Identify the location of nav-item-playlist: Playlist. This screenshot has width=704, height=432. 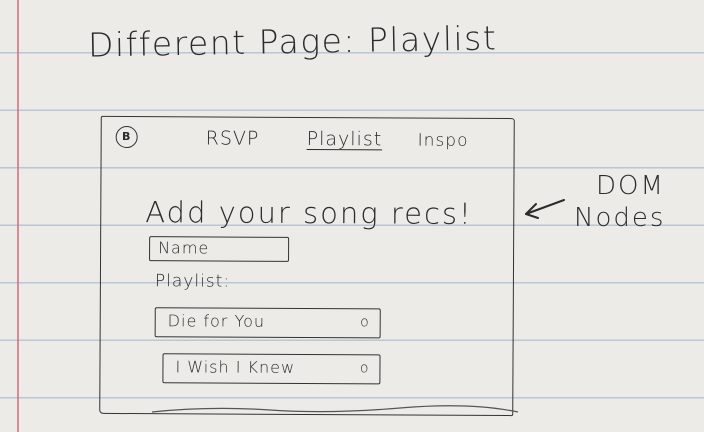
(345, 139).